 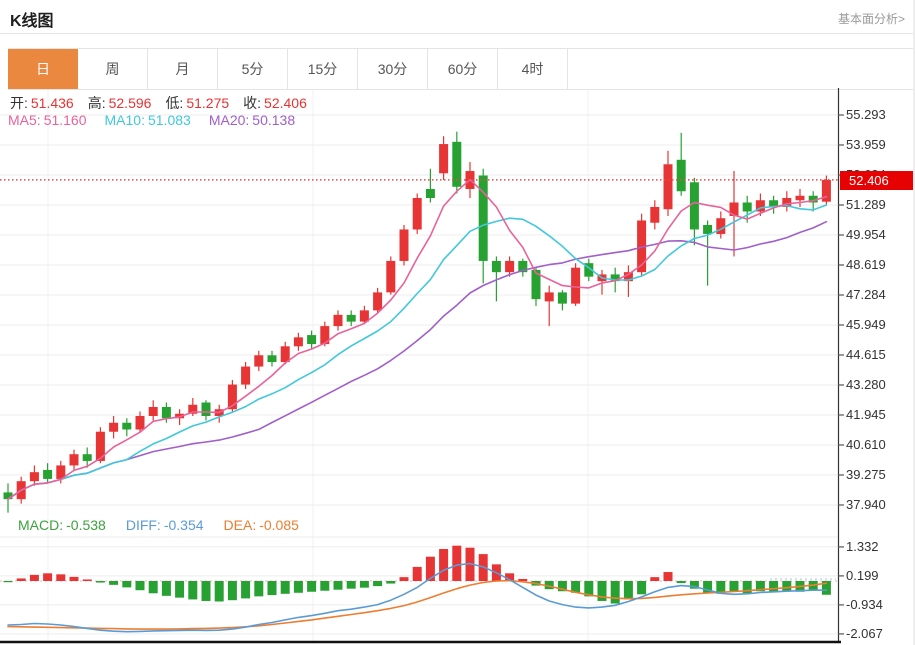 I want to click on price-tick-label: 49.954, so click(x=866, y=234).